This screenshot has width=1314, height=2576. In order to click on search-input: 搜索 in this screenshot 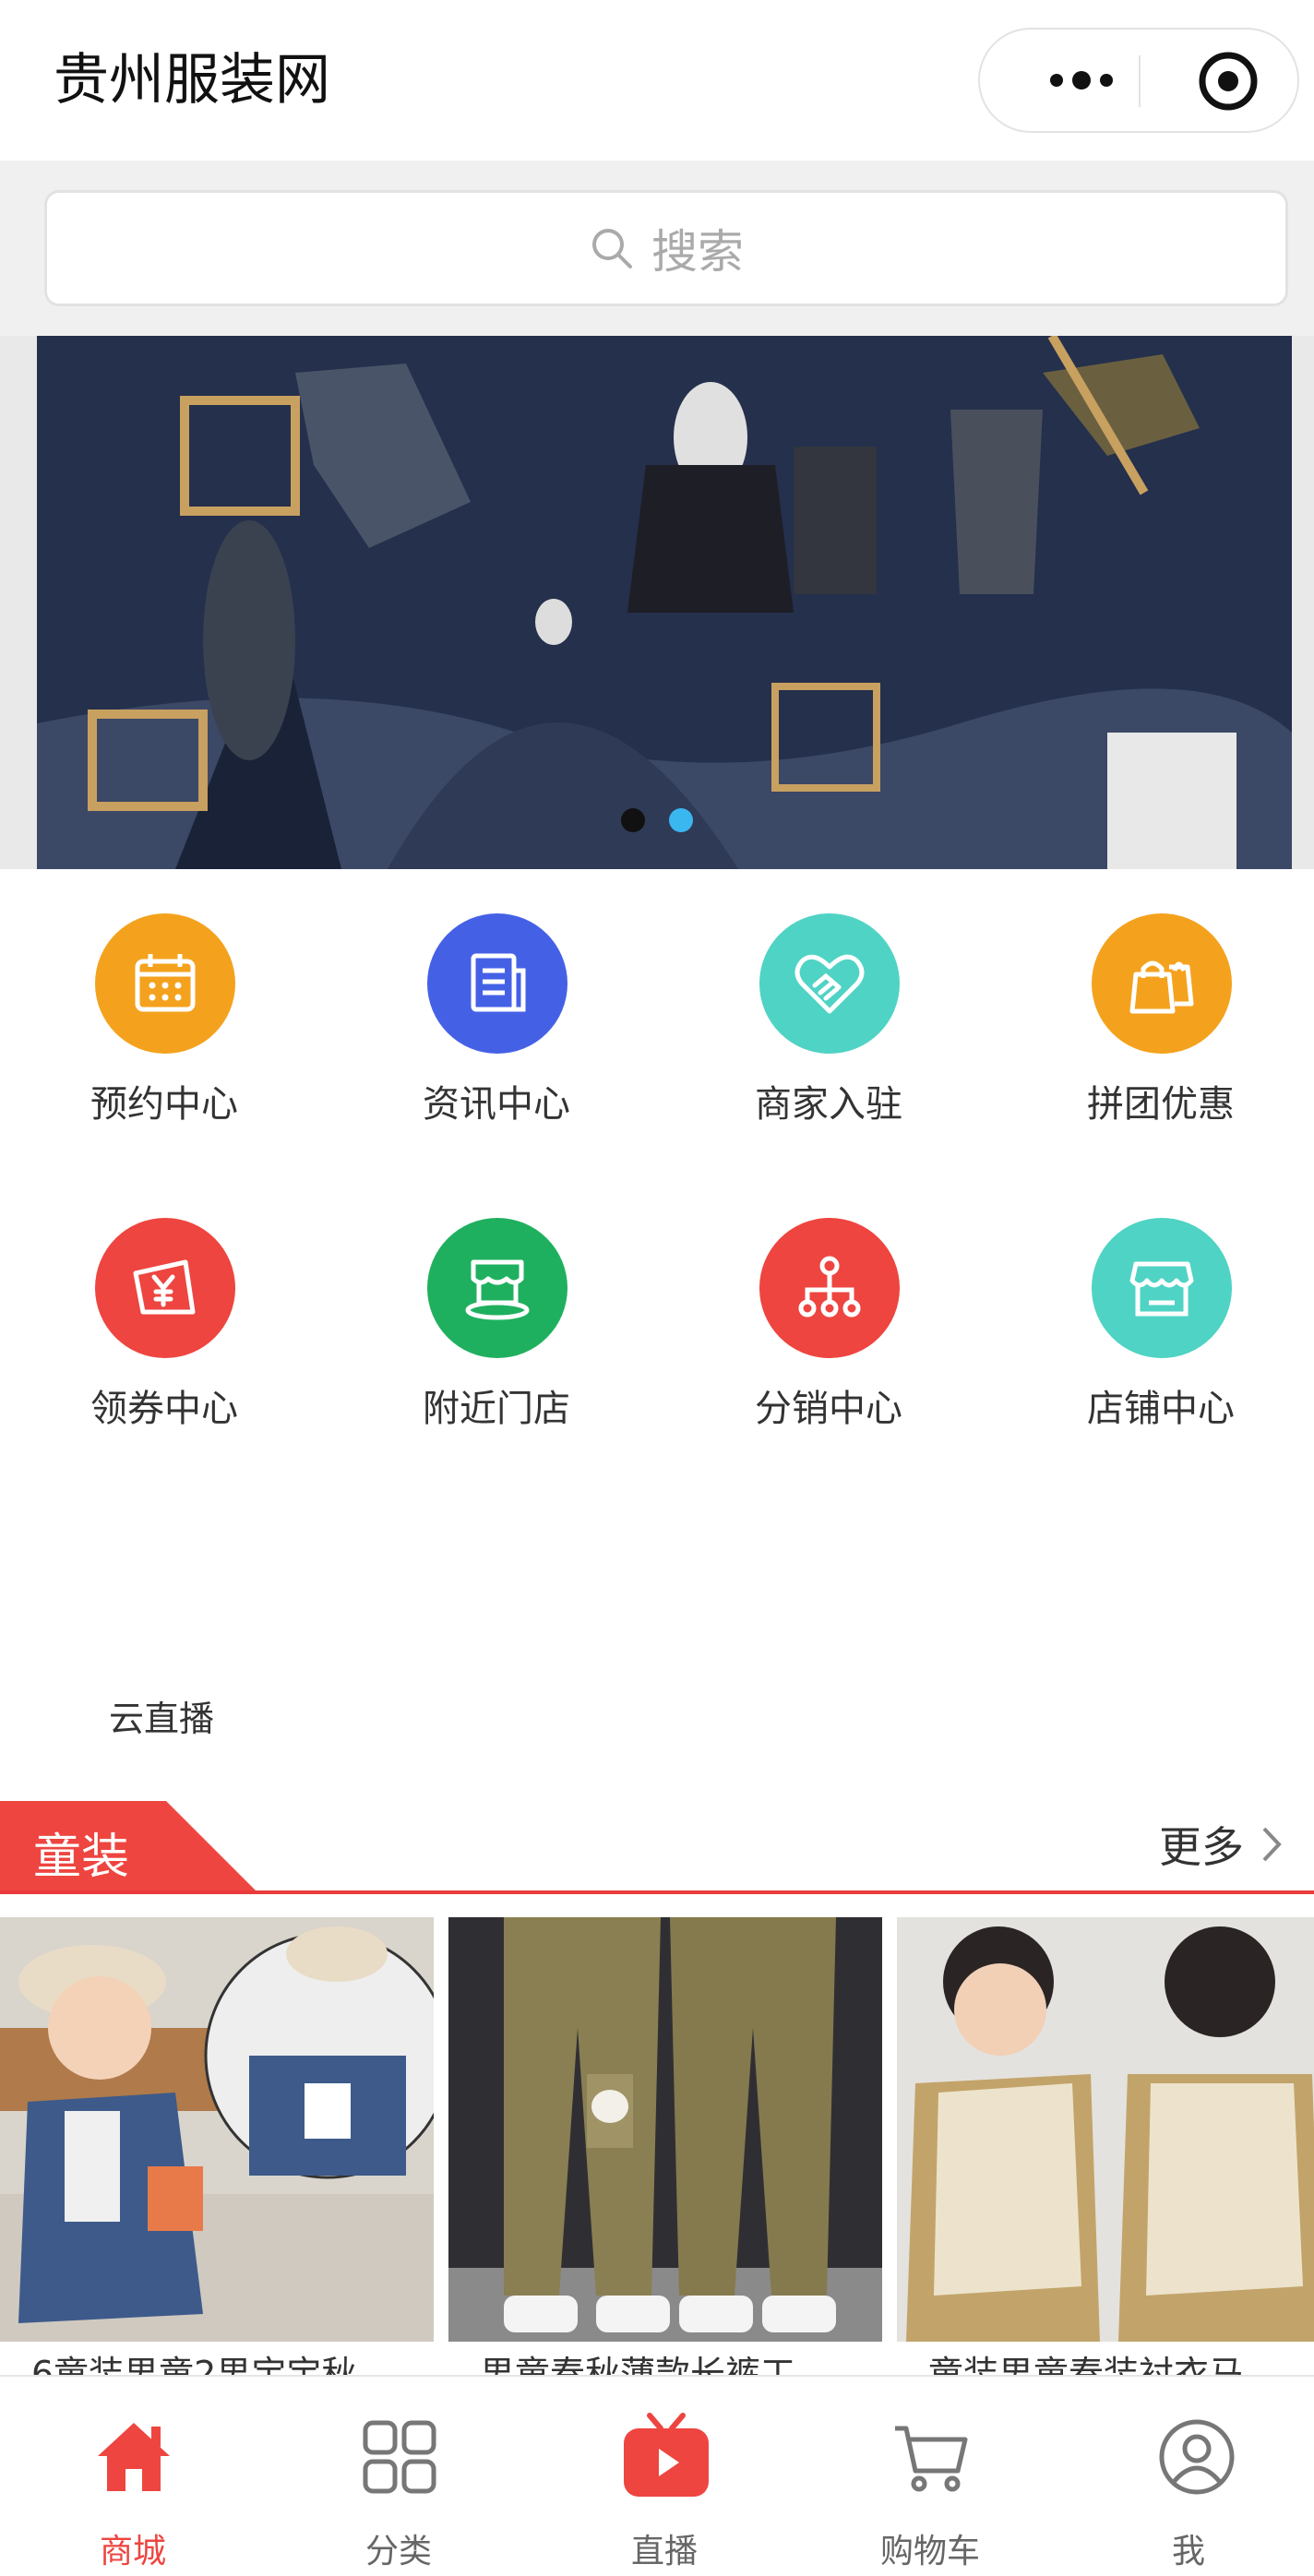, I will do `click(666, 248)`.